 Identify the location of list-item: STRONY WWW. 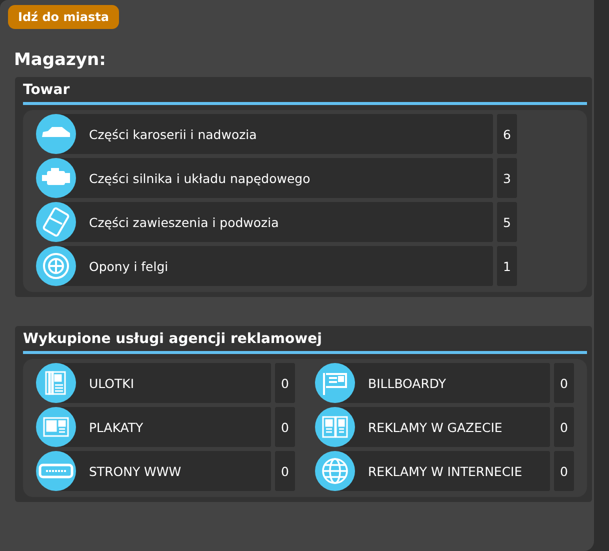
(164, 471).